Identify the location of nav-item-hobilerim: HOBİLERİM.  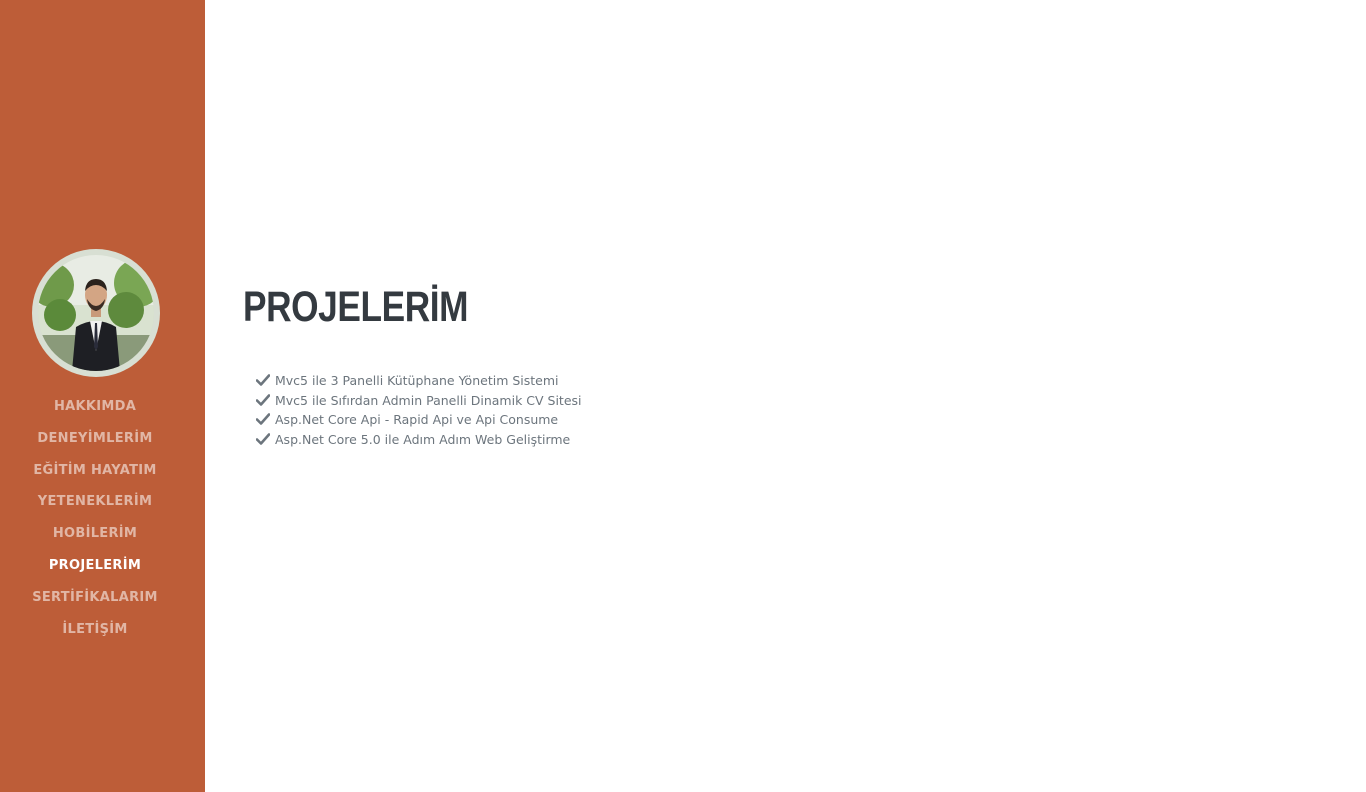
(95, 533).